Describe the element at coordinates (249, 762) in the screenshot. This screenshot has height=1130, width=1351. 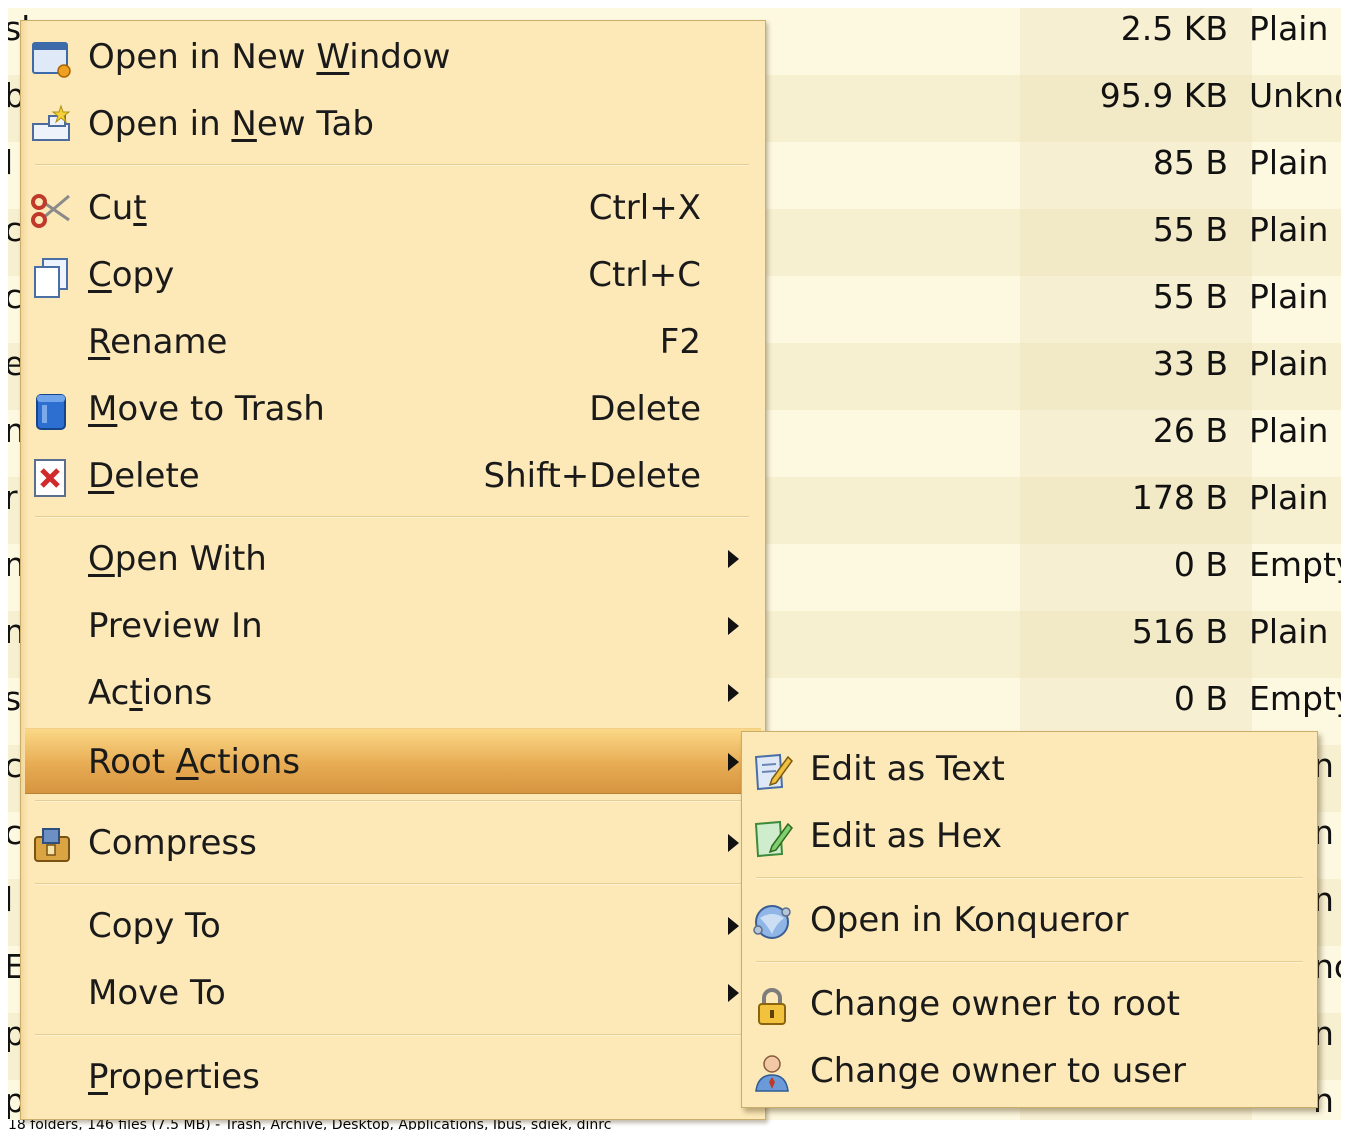
I see `menu-item-label: ctions` at that location.